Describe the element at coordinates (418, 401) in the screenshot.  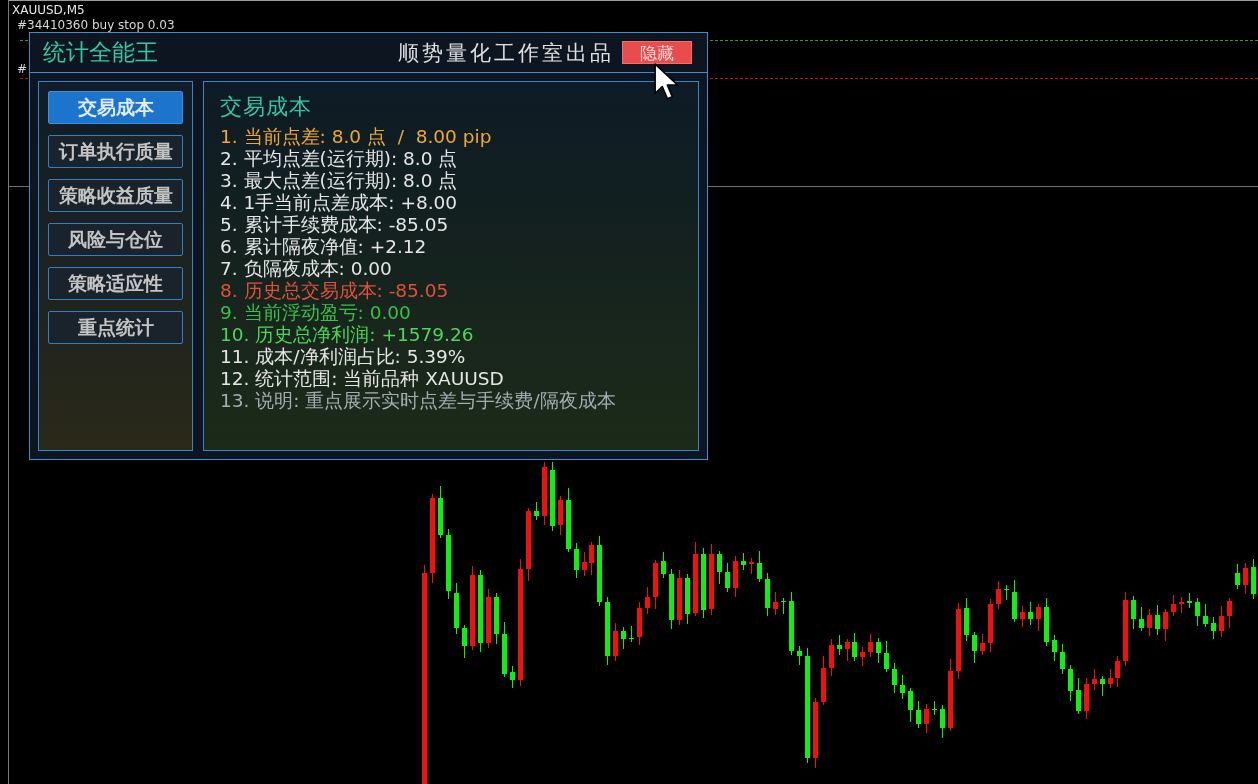
I see `stat-line: 13. 说明: 重点展示实时点差与手续费/隔夜成本` at that location.